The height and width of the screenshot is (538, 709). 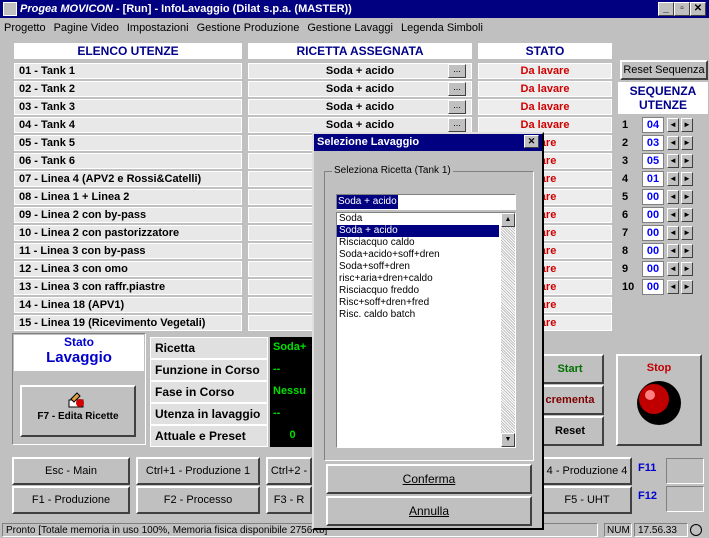 What do you see at coordinates (86, 28) in the screenshot?
I see `menu-pagine-video: Pagine Video` at bounding box center [86, 28].